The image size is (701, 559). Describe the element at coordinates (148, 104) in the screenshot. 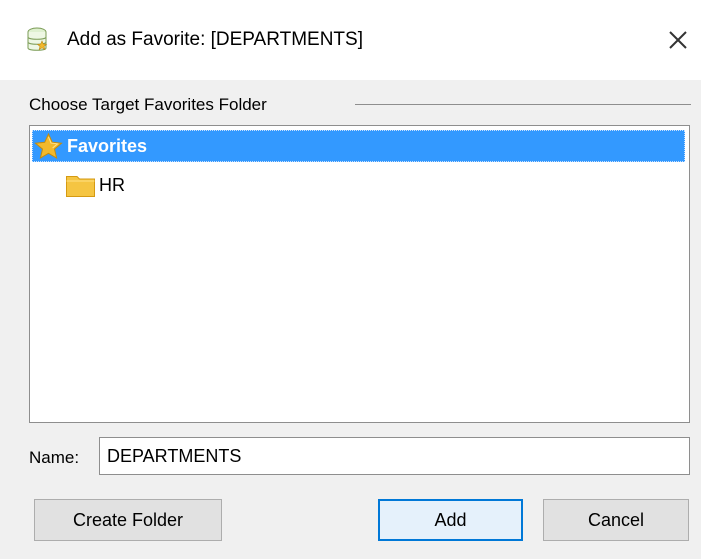

I see `target-folder-group-label: Choose Target Favorites Folder` at that location.